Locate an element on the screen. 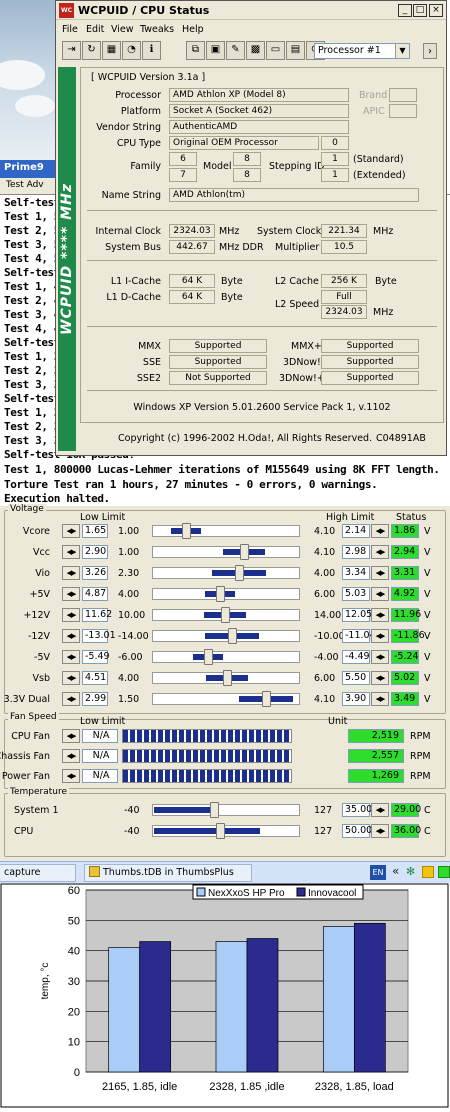 This screenshot has height=1112, width=450. low-limit-input: 11.62 is located at coordinates (97, 615).